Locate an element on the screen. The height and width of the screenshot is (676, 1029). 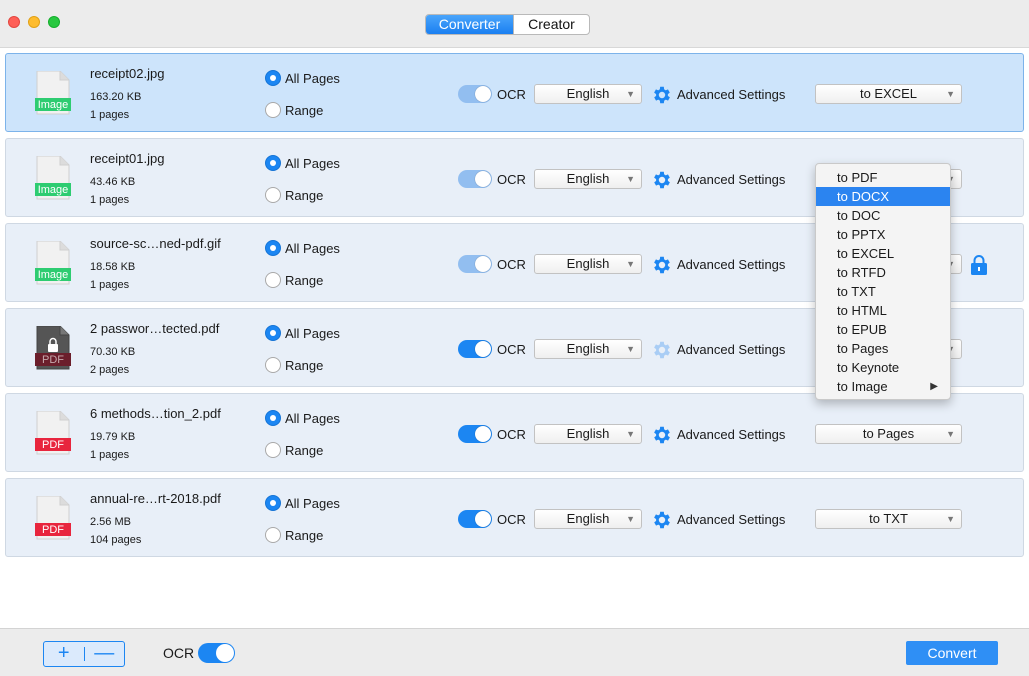
format-value: to EXCEL is located at coordinates (888, 93).